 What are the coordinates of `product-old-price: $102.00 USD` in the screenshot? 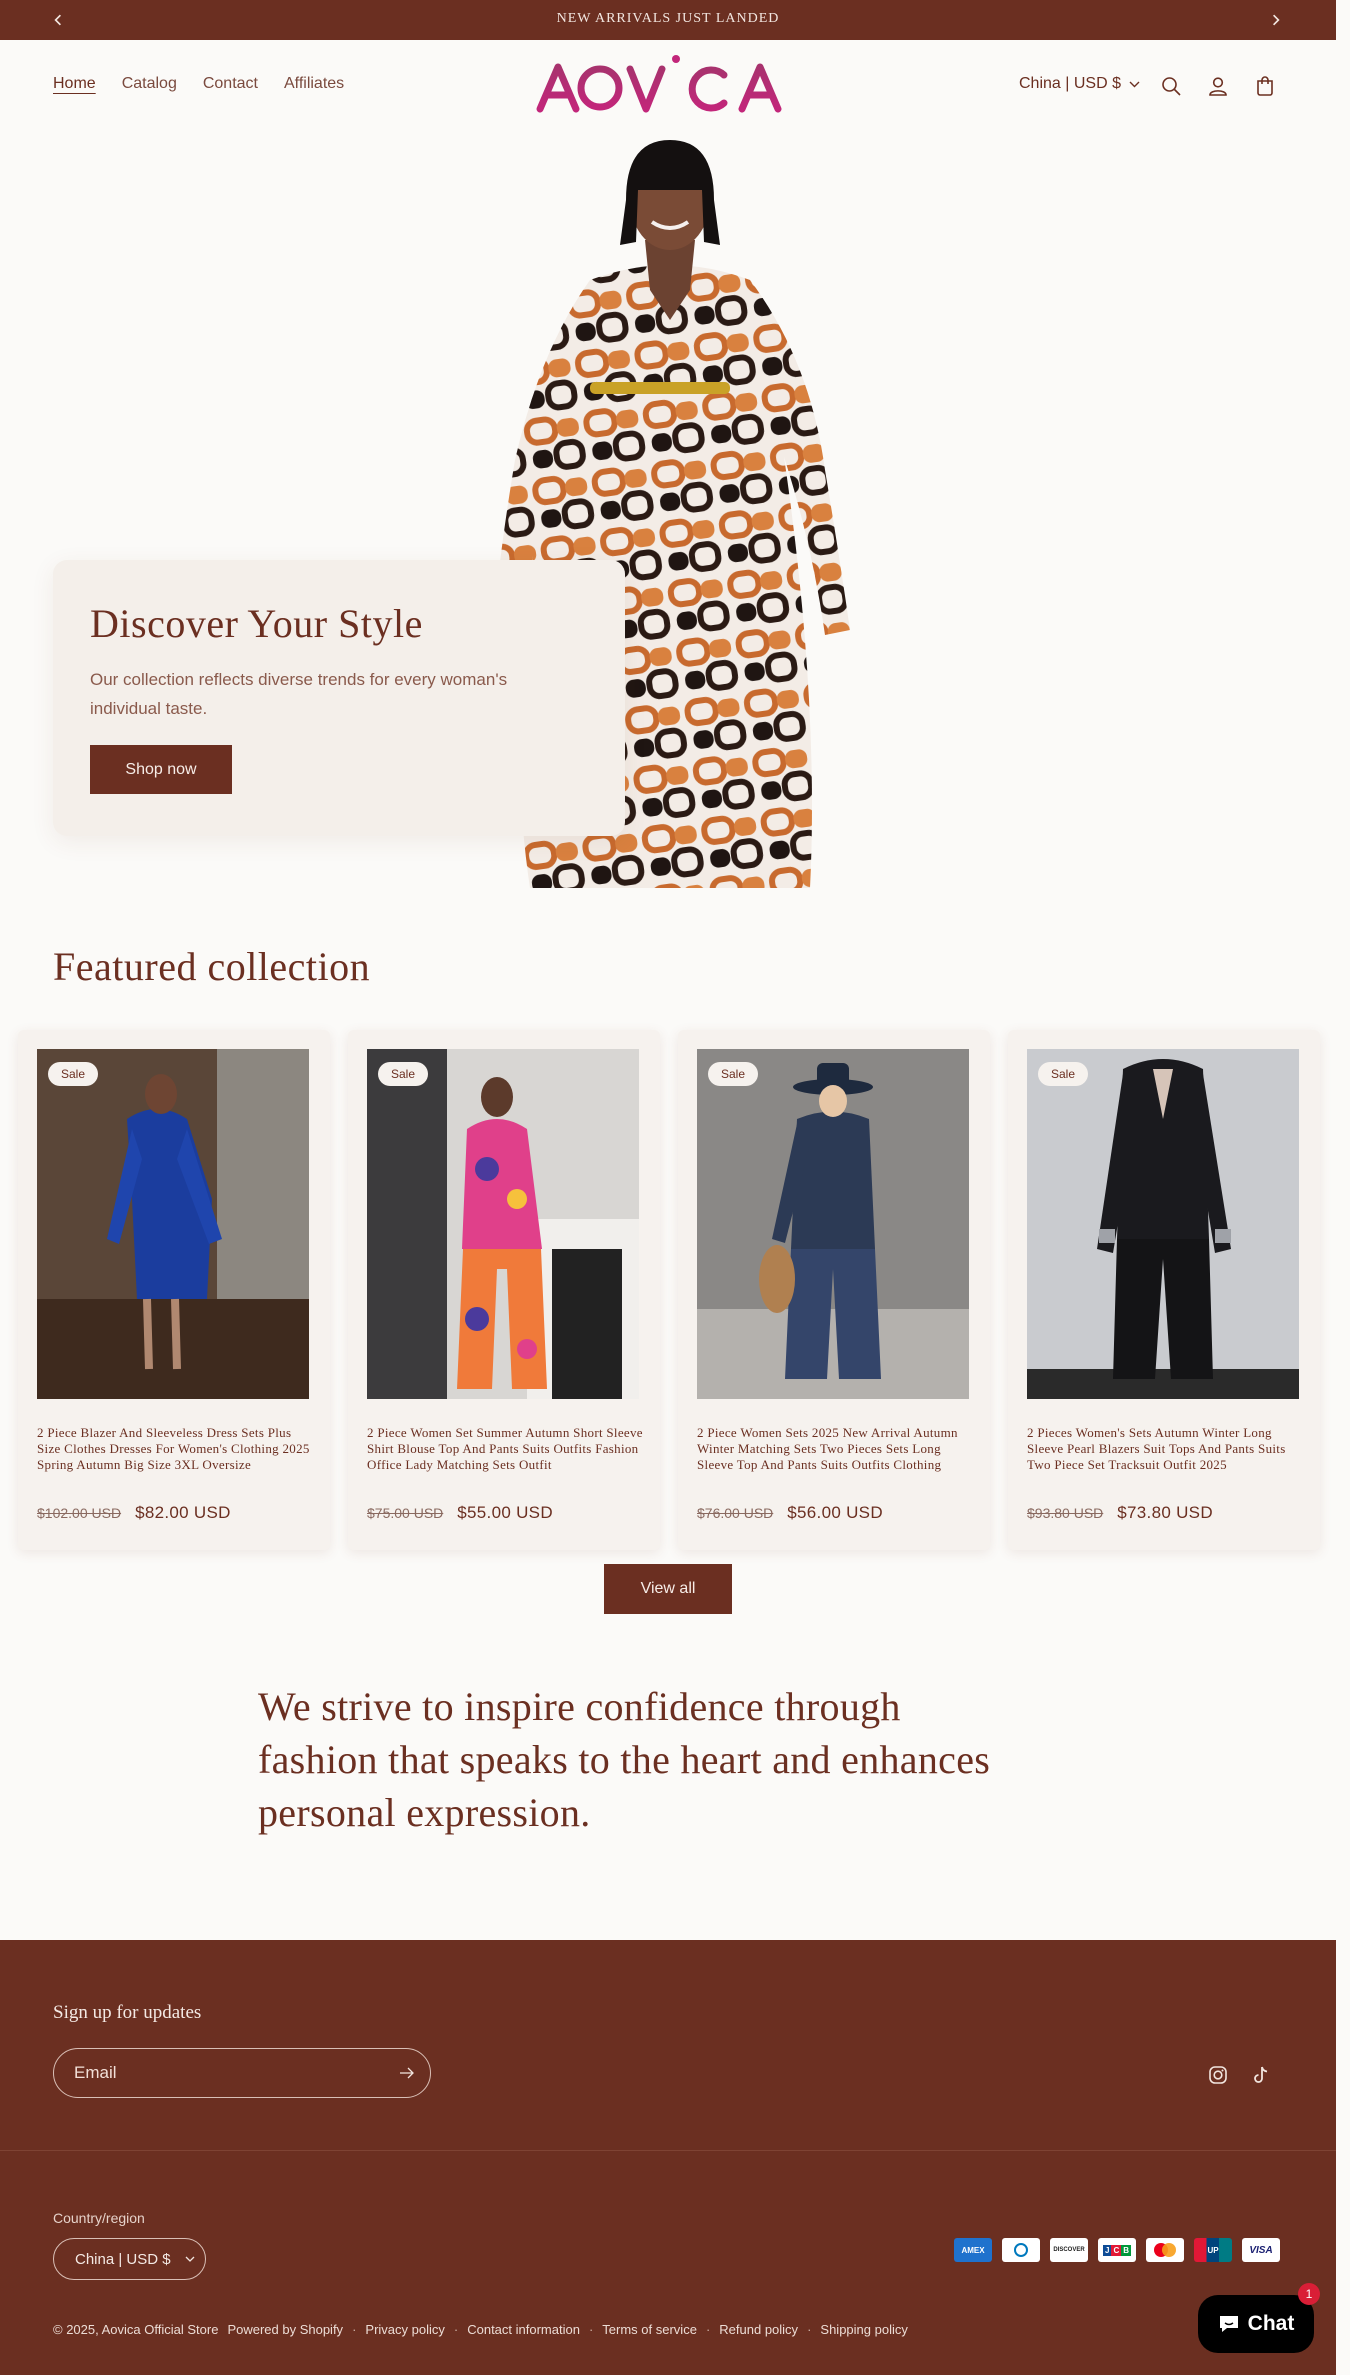 It's located at (79, 1513).